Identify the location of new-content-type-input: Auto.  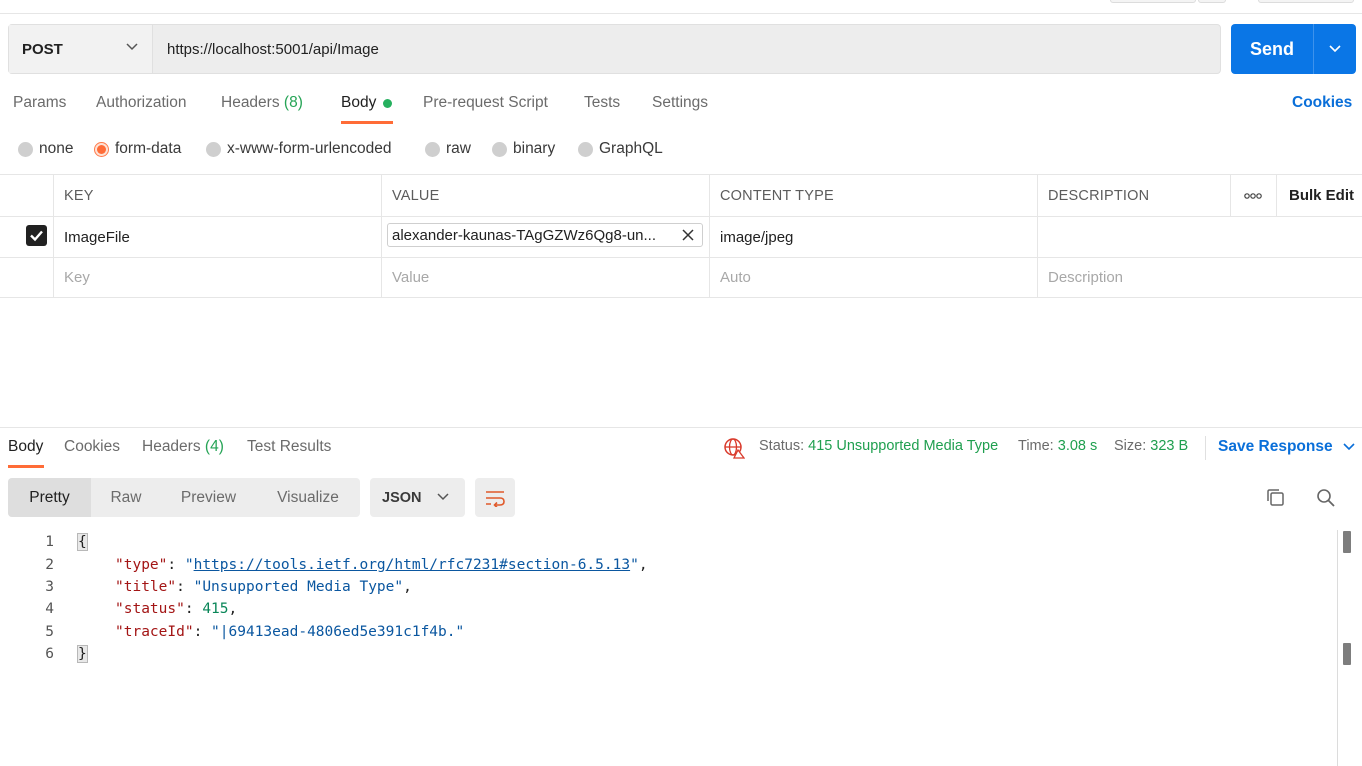
(873, 277).